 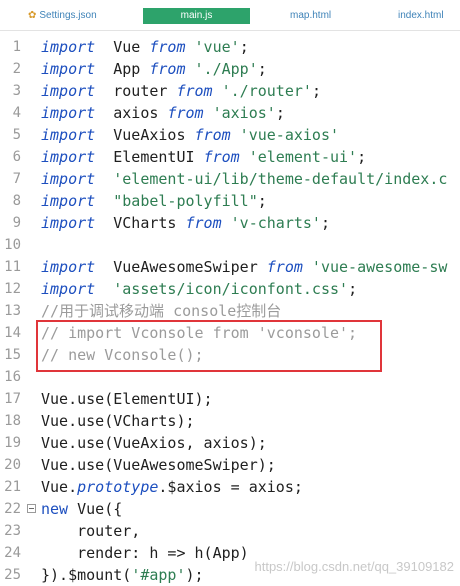 I want to click on code-token: ElementUI, so click(x=149, y=157).